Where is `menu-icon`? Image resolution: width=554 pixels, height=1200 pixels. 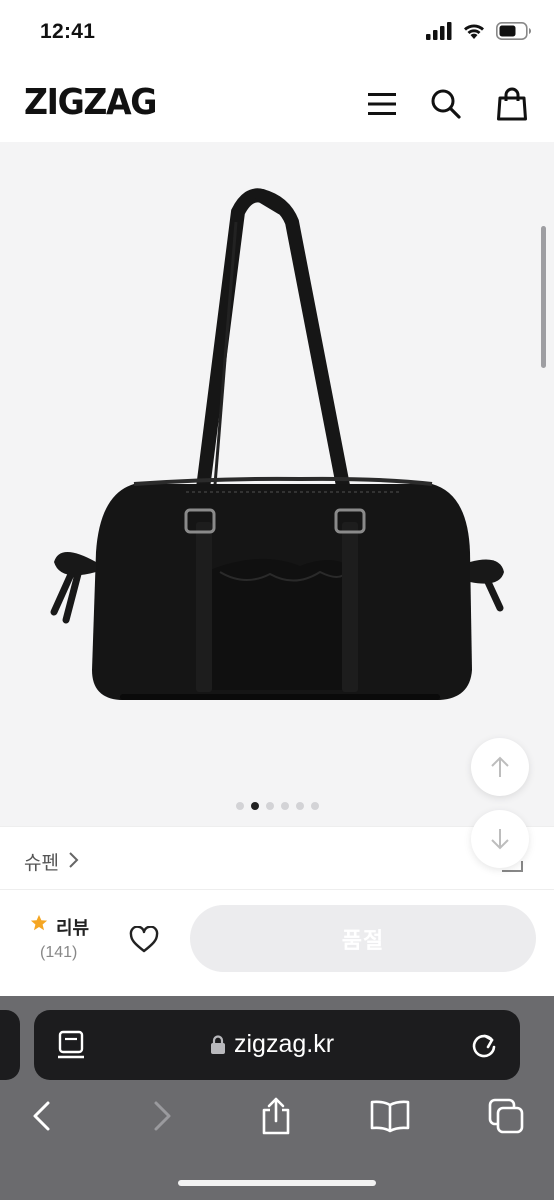
menu-icon is located at coordinates (382, 104).